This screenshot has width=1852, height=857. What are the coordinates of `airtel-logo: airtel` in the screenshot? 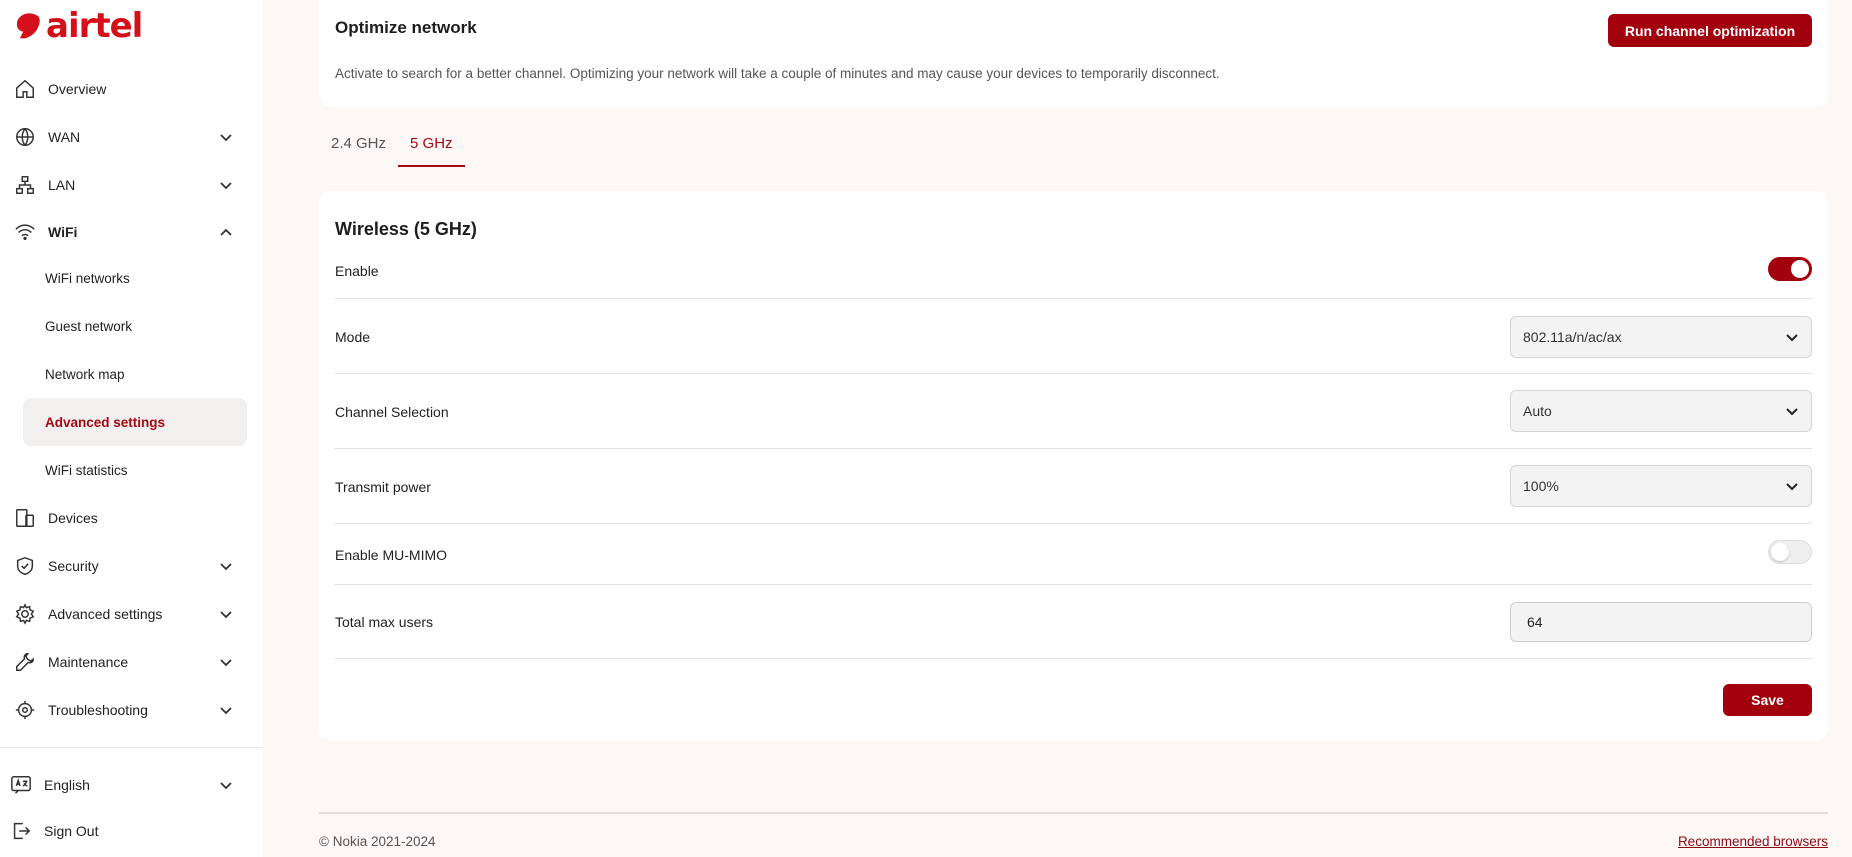 It's located at (78, 26).